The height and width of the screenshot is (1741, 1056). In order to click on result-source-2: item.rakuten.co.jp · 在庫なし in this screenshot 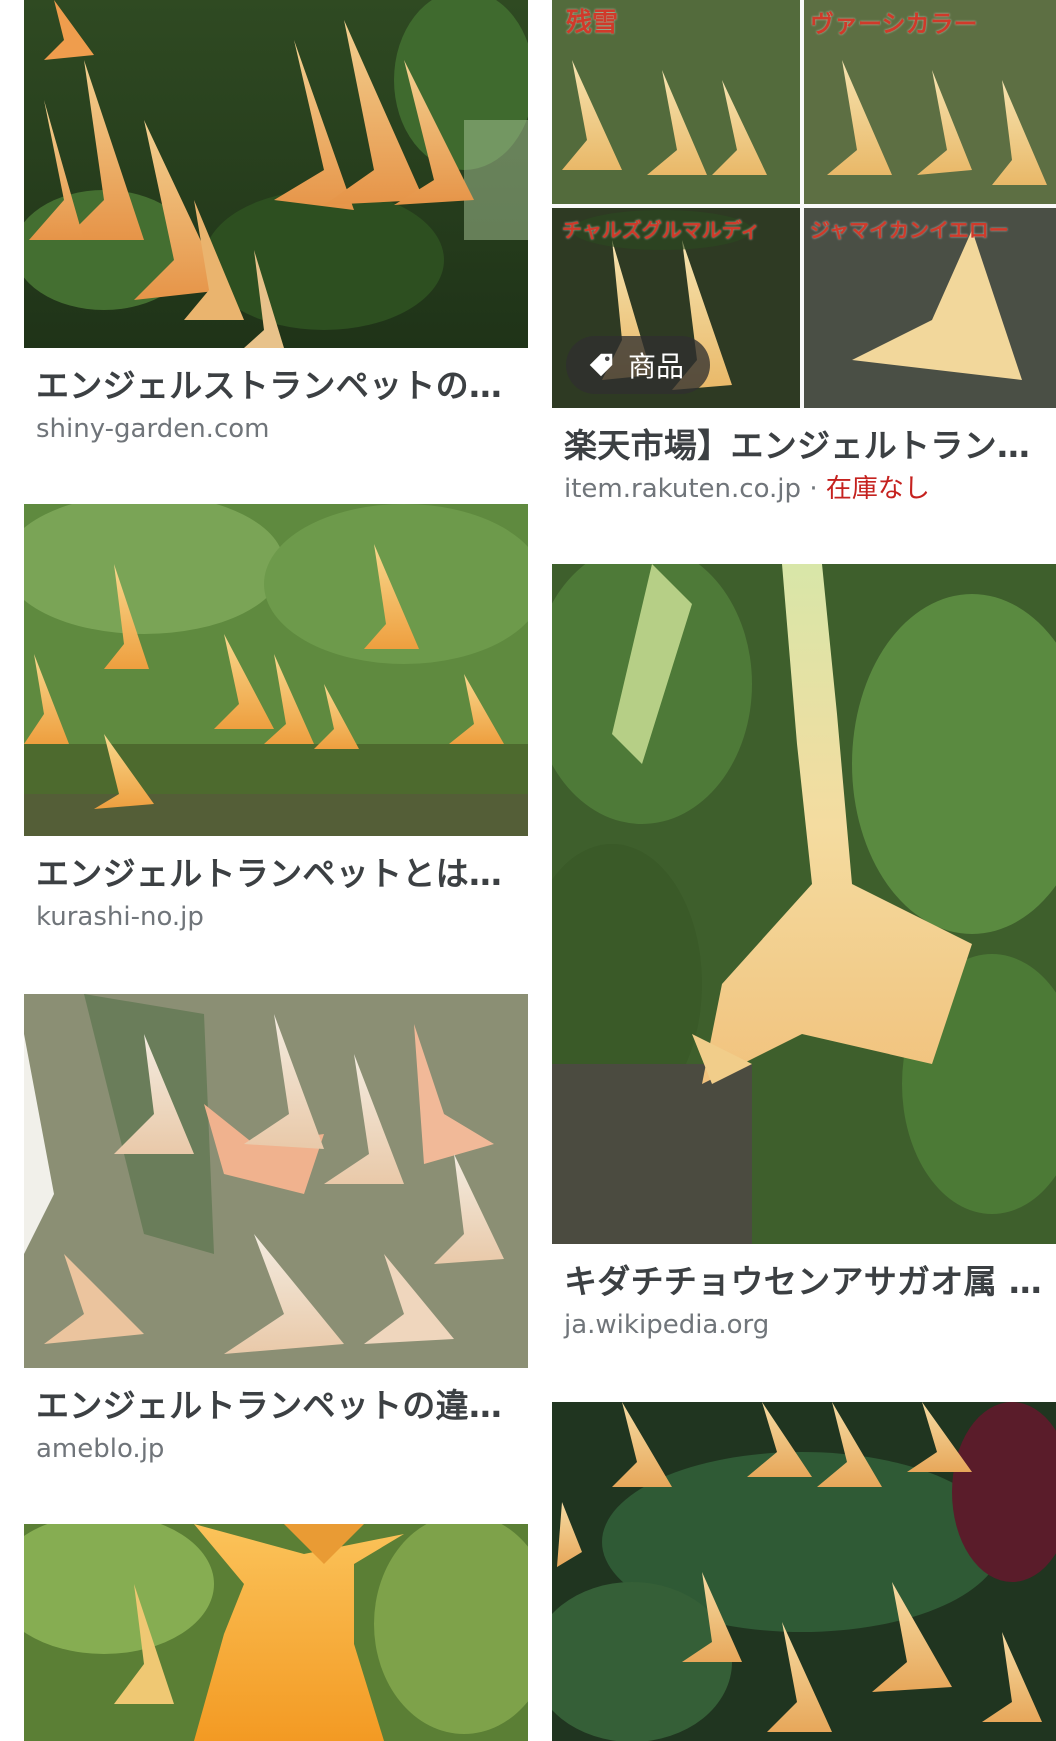, I will do `click(804, 489)`.